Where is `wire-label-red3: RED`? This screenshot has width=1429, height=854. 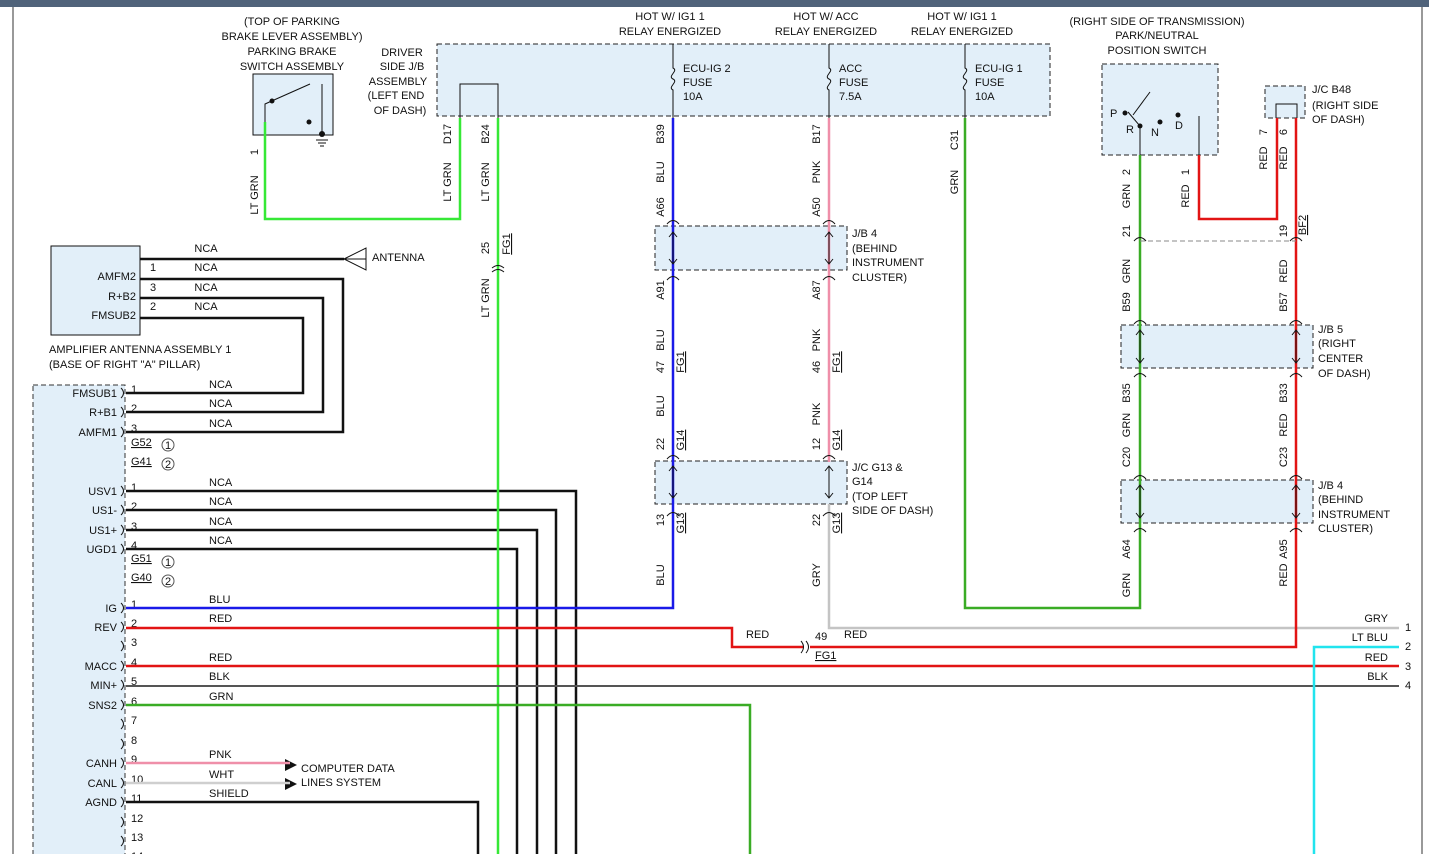 wire-label-red3: RED is located at coordinates (1284, 157).